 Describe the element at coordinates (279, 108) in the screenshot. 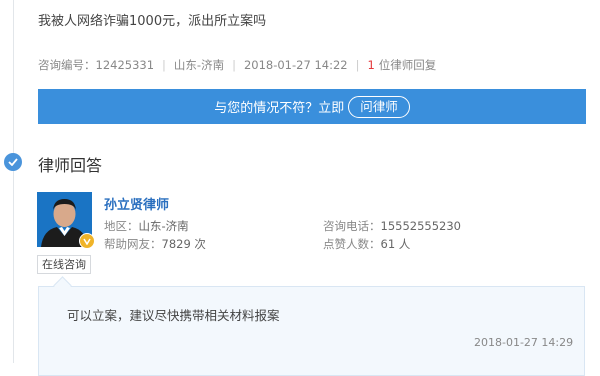

I see `ask-banner-prompt: 与您的情况不符？立即` at that location.